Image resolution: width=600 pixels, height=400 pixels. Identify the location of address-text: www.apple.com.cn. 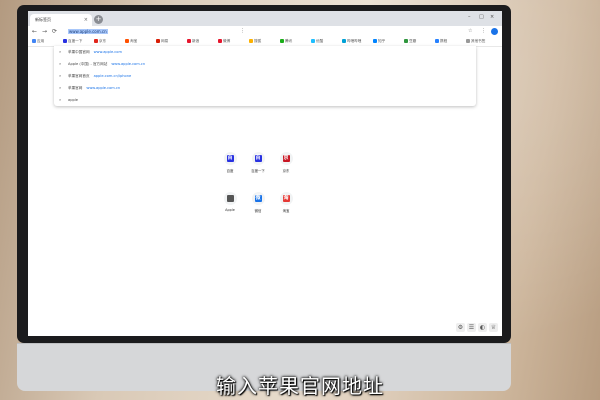
(88, 31).